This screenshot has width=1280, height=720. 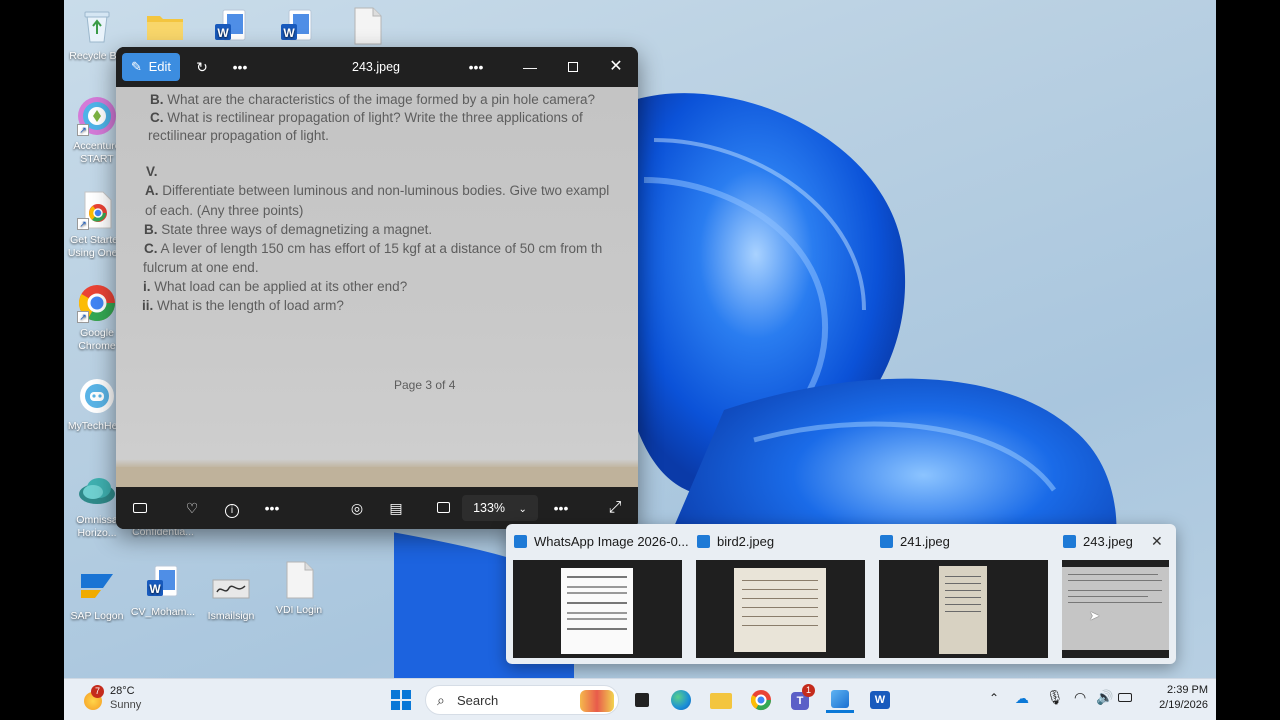 I want to click on title-bar: ✎ Edit ↻ ••• 243.jpeg ••• — ✕, so click(x=377, y=67).